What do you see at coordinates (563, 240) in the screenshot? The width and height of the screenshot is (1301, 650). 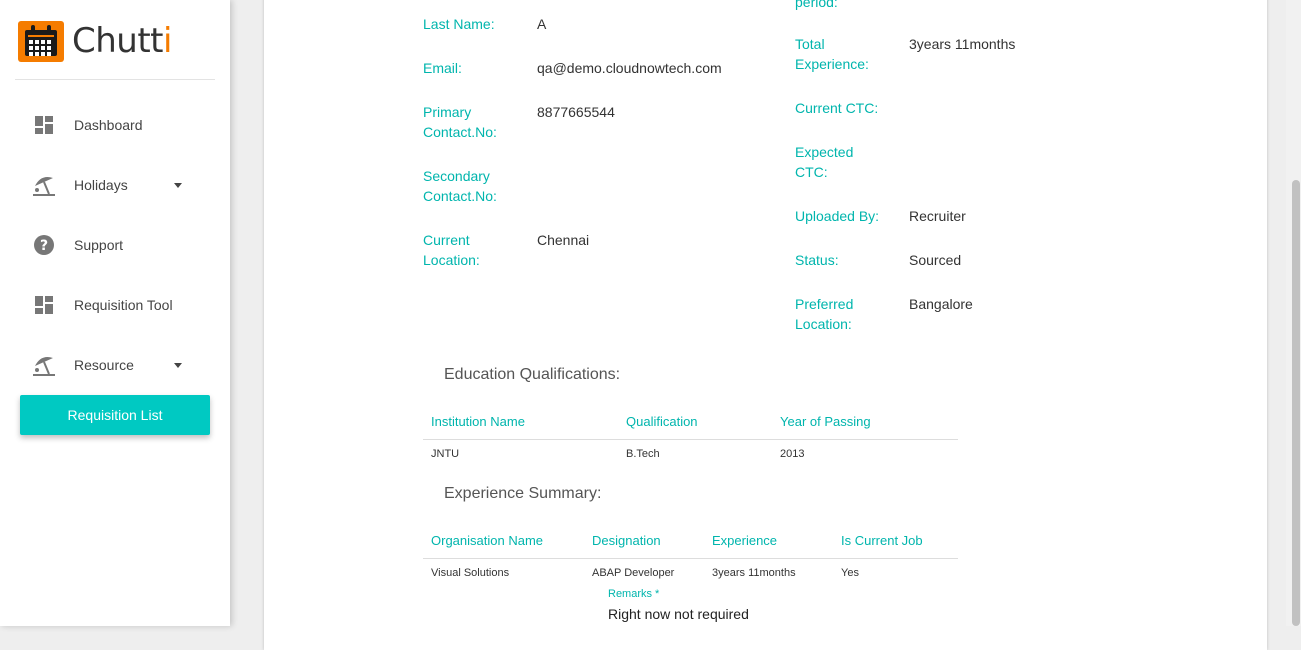 I see `current-location-value: Chennai` at bounding box center [563, 240].